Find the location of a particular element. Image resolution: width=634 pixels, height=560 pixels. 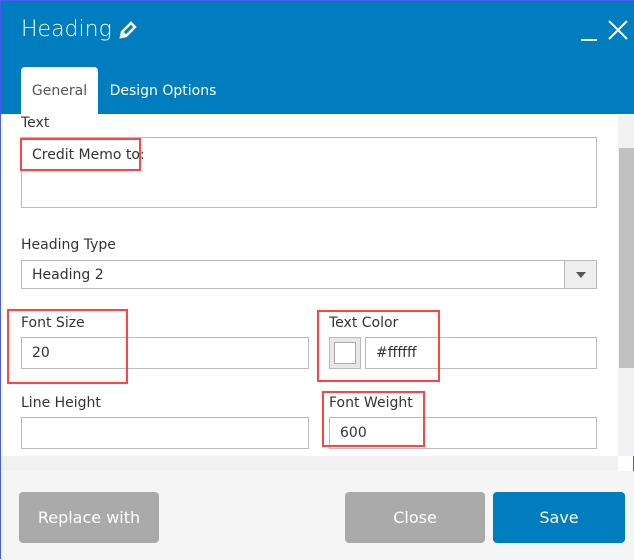

dialog-title: Heading is located at coordinates (79, 29).